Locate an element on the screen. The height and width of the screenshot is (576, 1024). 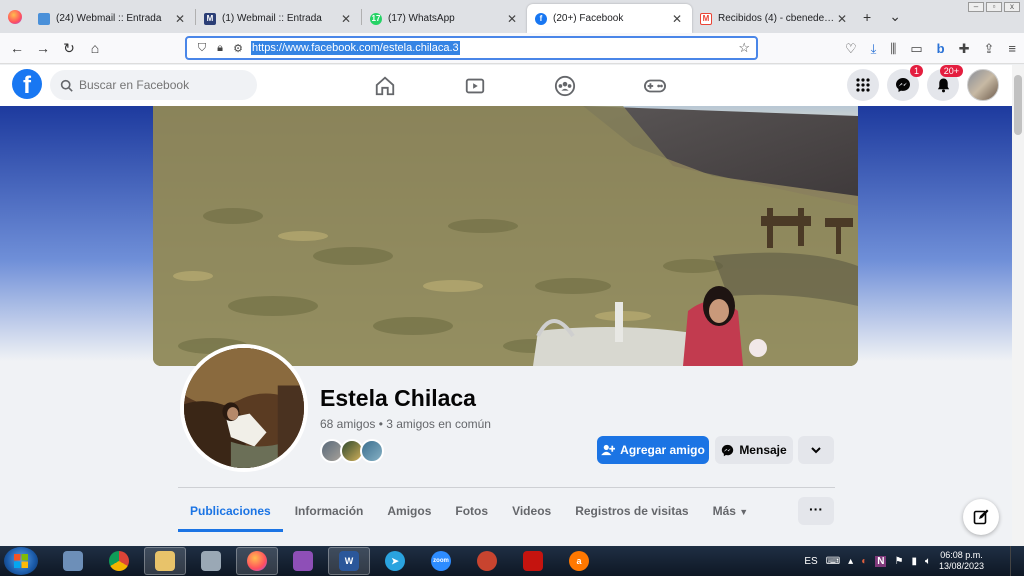
chrome-icon is located at coordinates (119, 561).